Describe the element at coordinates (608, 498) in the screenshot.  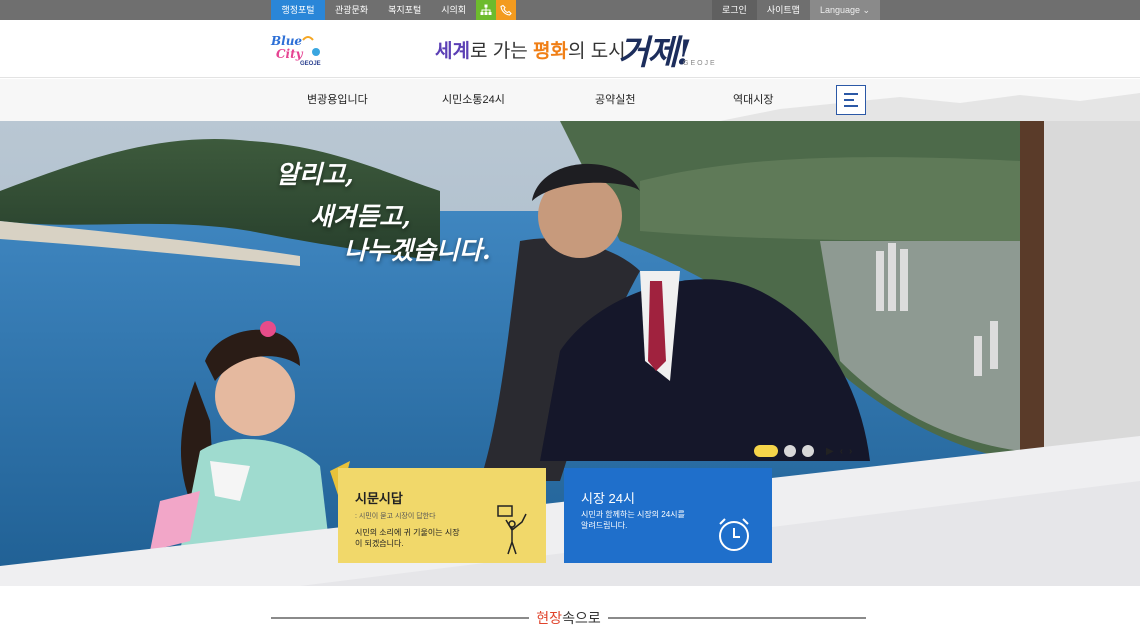
I see `card-mayor-24h-title: 시장 24시` at that location.